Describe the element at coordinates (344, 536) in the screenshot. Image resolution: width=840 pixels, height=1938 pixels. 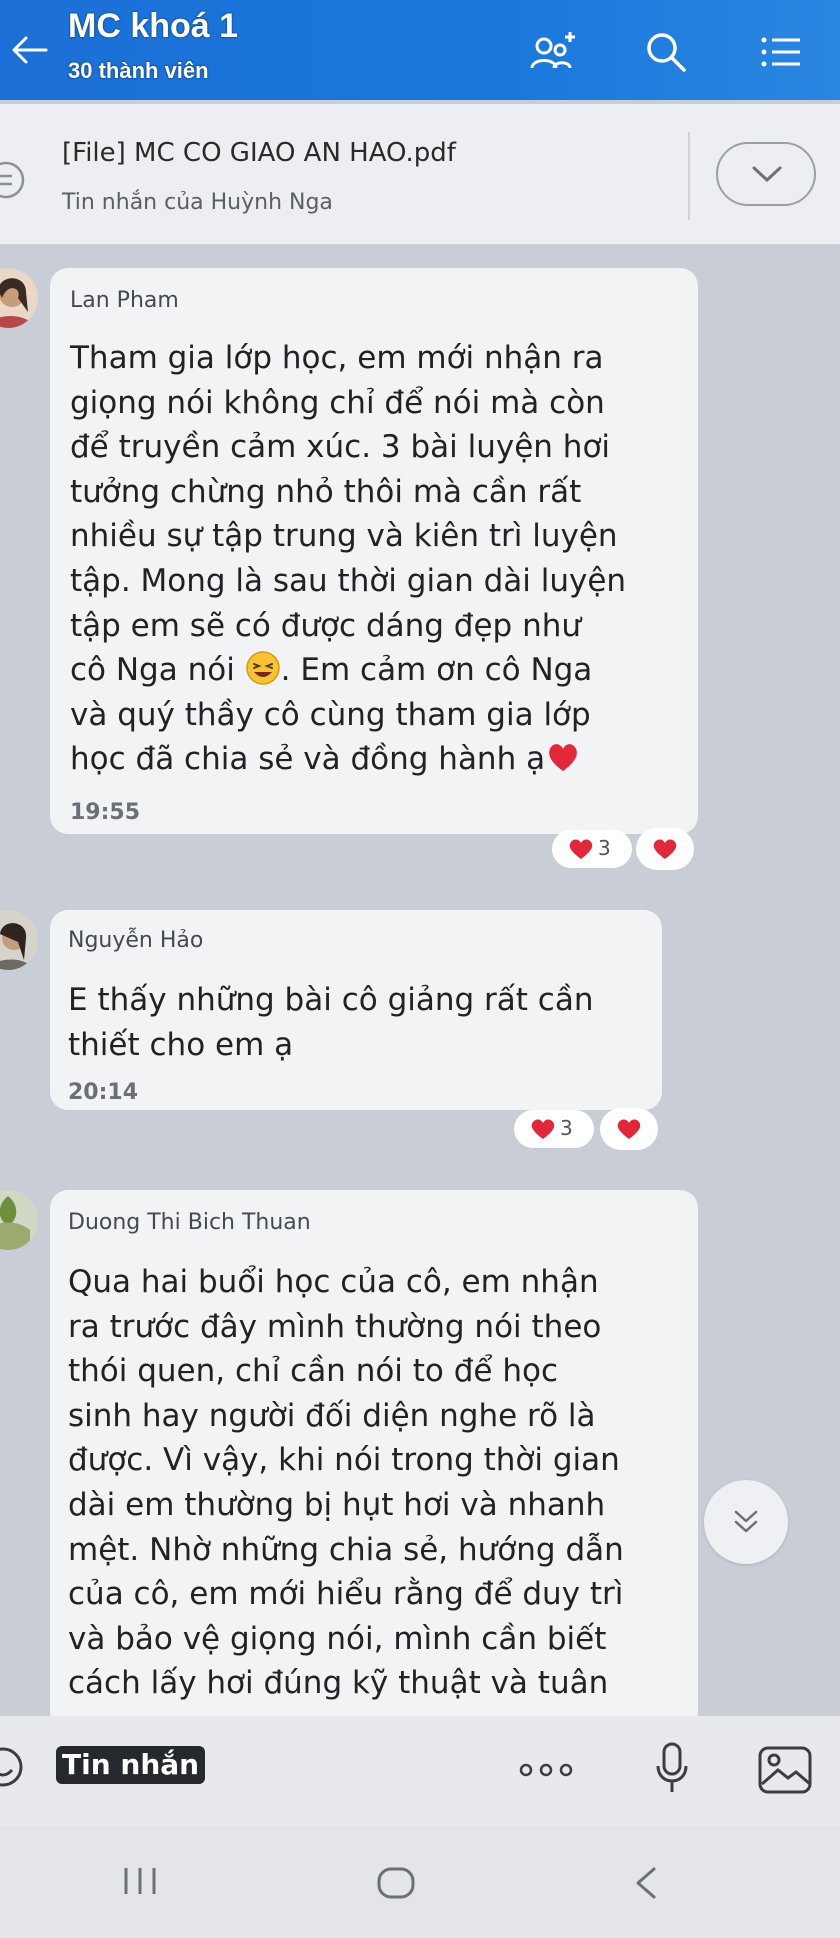
I see `message-line: nhiều sự tập trung và kiên trì luyện` at that location.